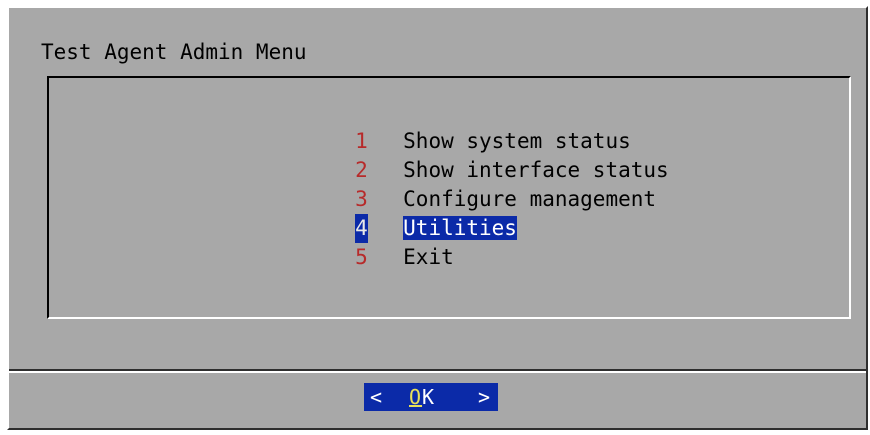  I want to click on menu-item-show-system-status: 1 Show system status, so click(461, 125).